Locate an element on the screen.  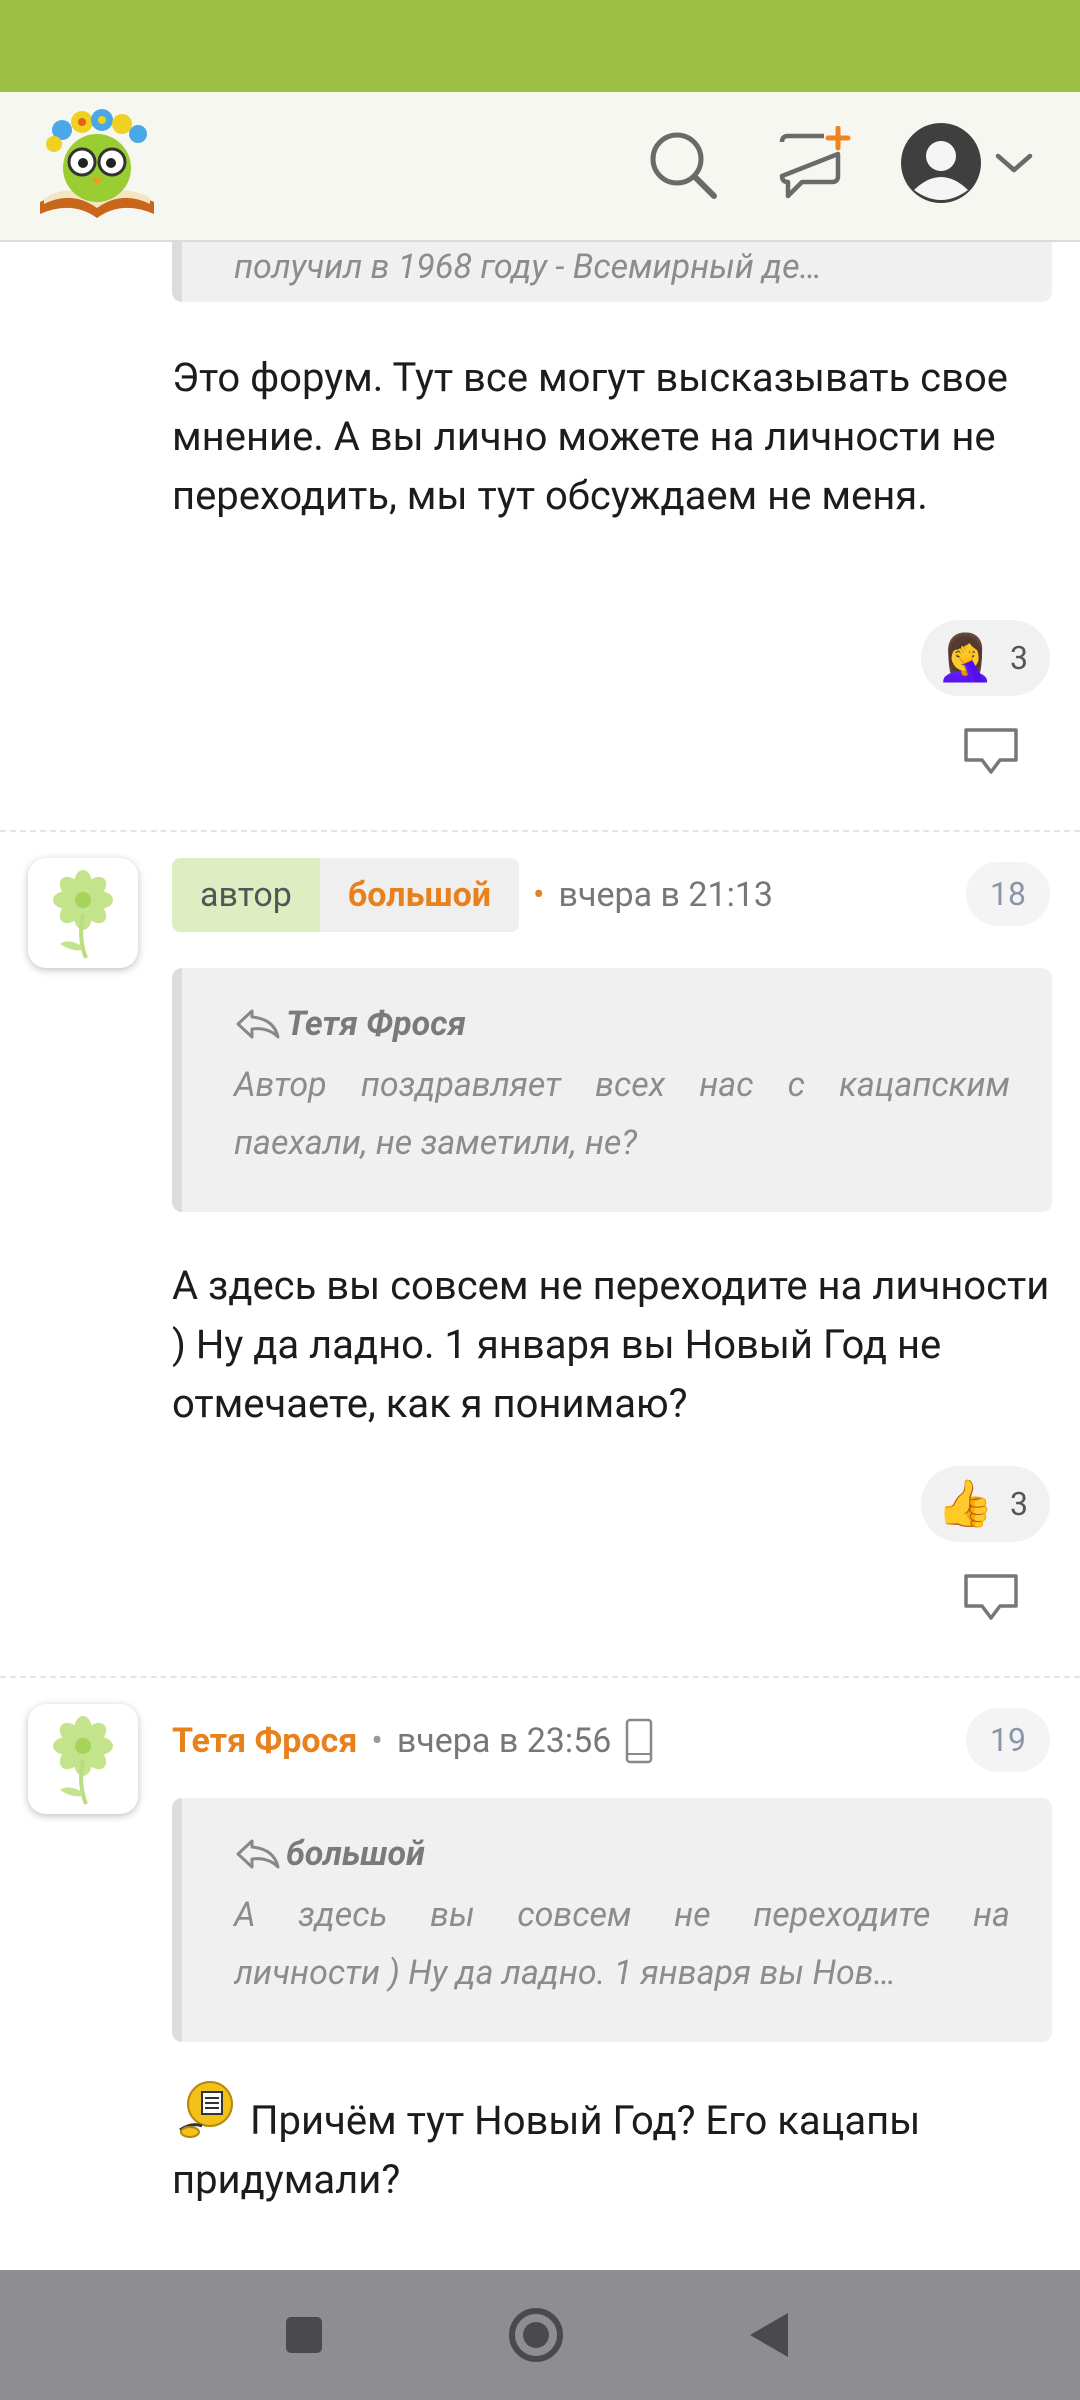
chevron-down-icon is located at coordinates (1014, 163).